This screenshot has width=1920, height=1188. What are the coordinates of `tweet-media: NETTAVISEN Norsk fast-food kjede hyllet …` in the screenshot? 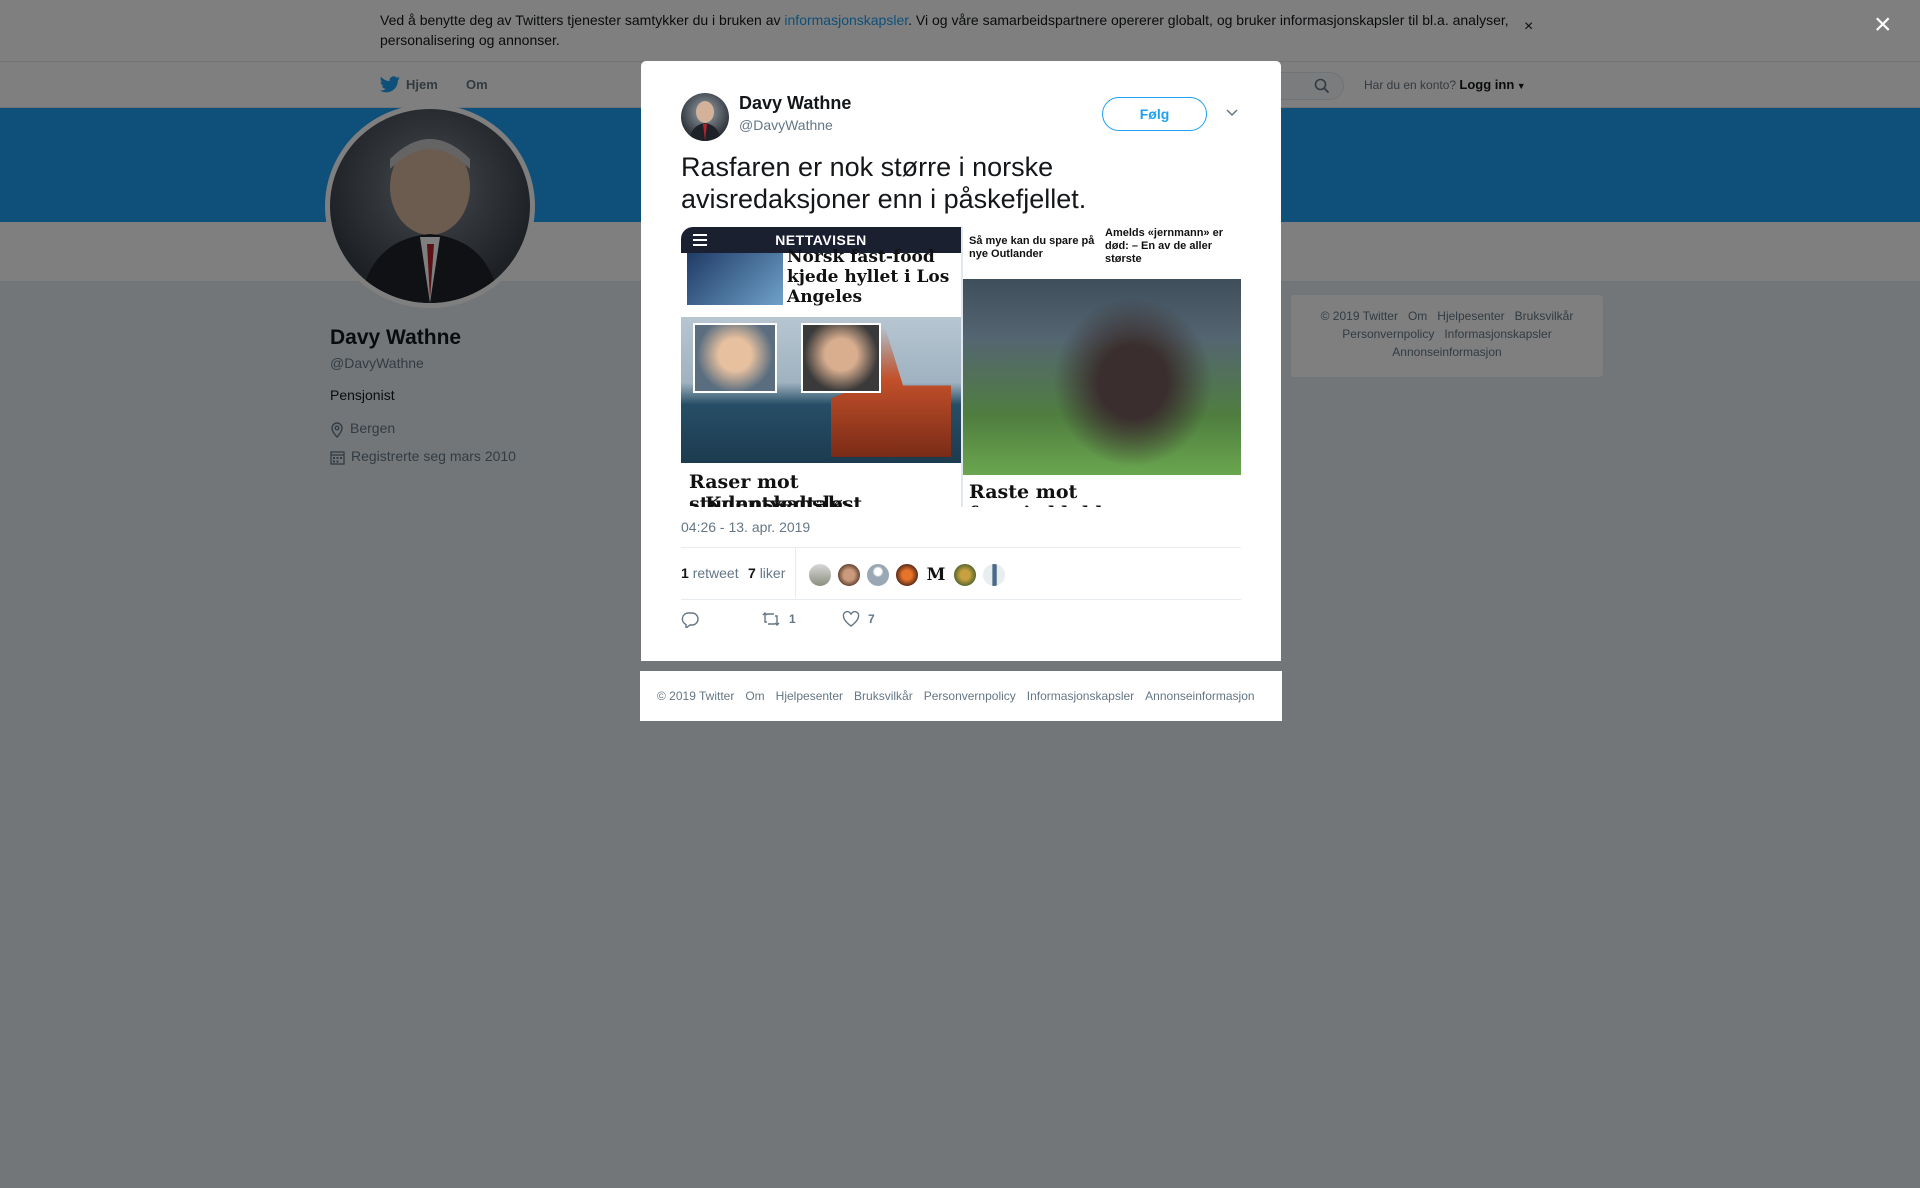 It's located at (961, 367).